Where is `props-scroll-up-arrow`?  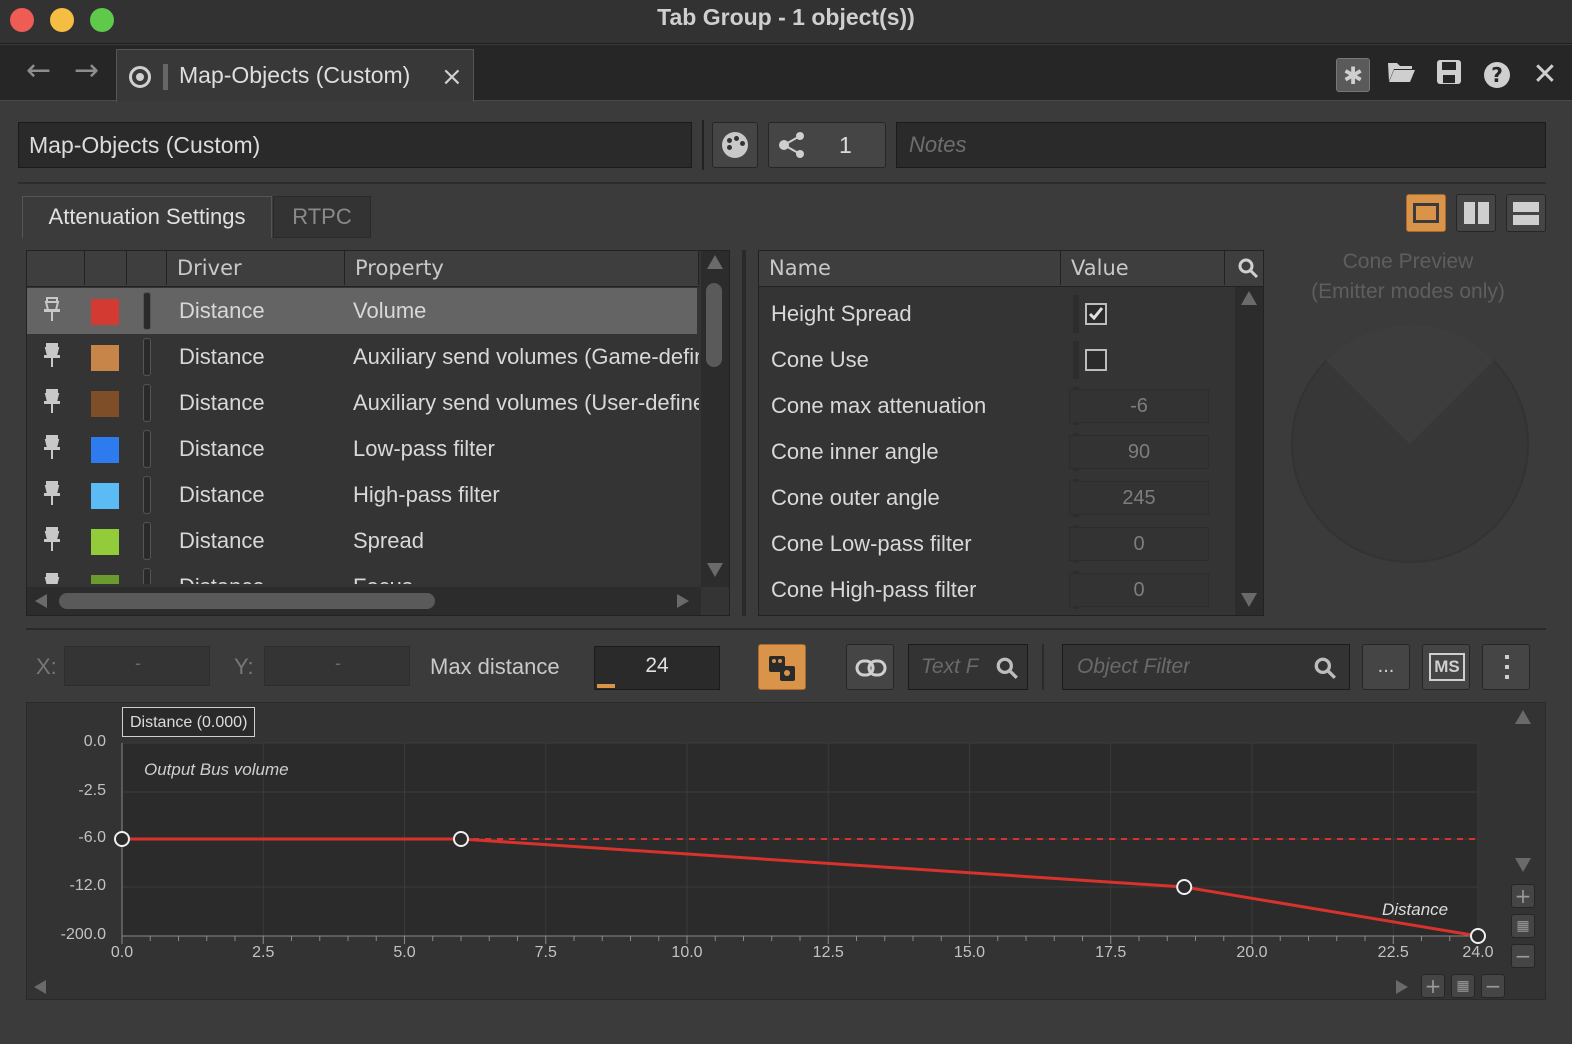 props-scroll-up-arrow is located at coordinates (1249, 298).